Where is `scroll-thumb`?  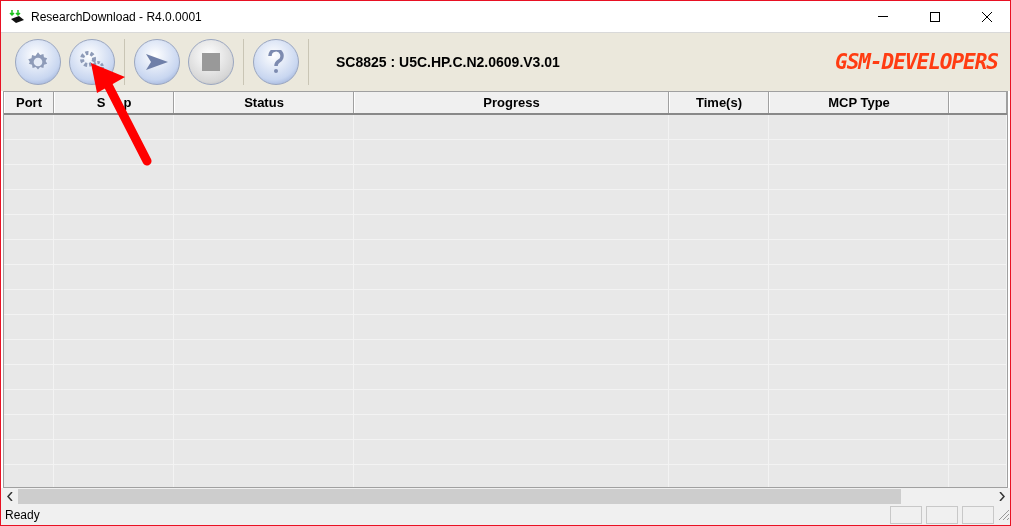 scroll-thumb is located at coordinates (459, 496).